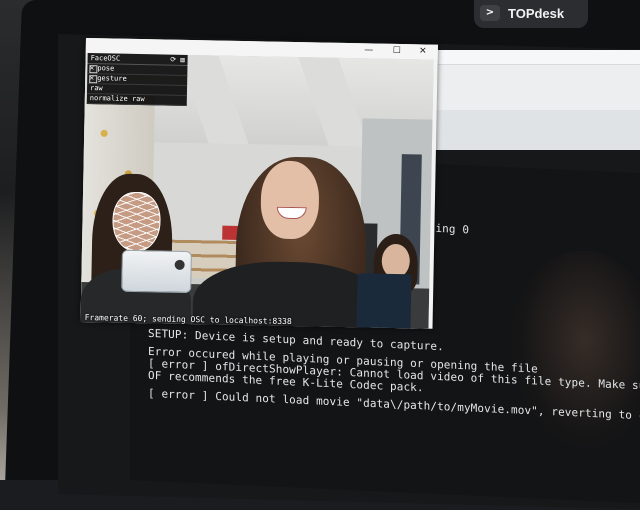 The height and width of the screenshot is (510, 640). What do you see at coordinates (96, 88) in the screenshot?
I see `option-label: raw` at bounding box center [96, 88].